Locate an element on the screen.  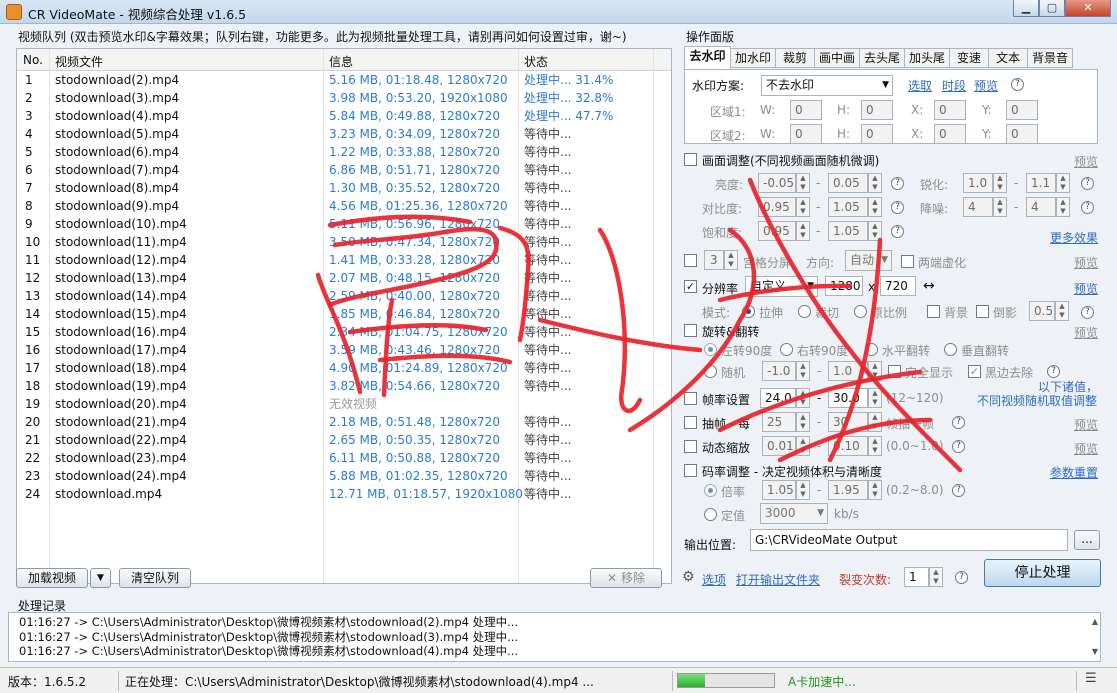
brightness-min-input: -0.05 is located at coordinates (777, 183).